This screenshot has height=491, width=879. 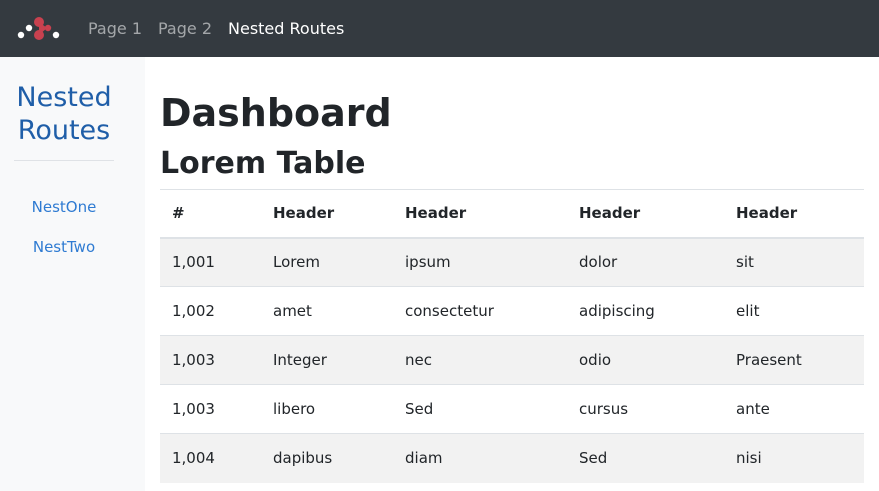 I want to click on page-title: Dashboard, so click(x=276, y=113).